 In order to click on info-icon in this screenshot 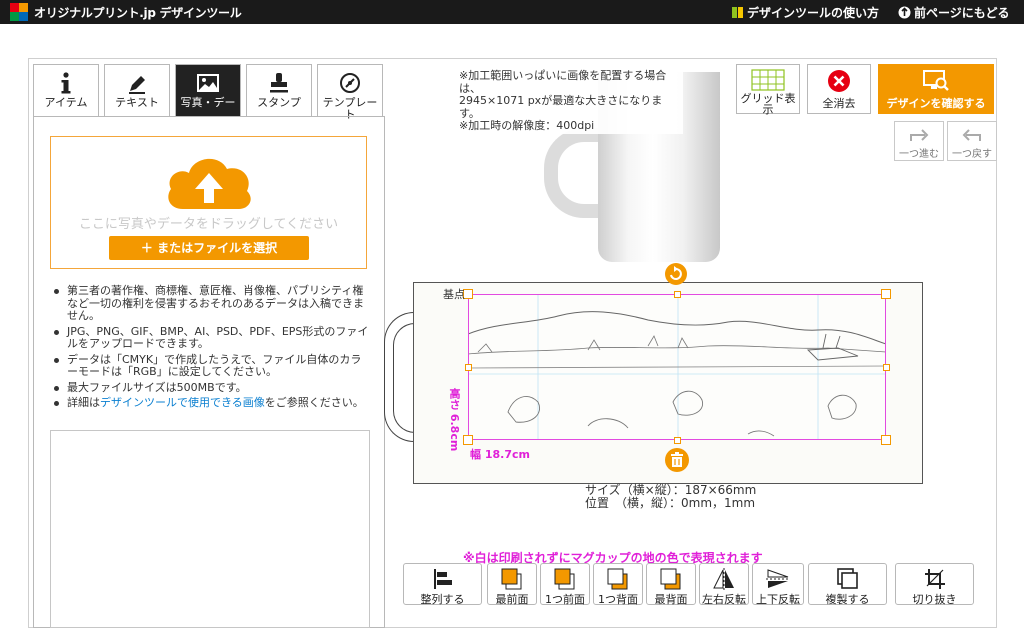, I will do `click(66, 83)`.